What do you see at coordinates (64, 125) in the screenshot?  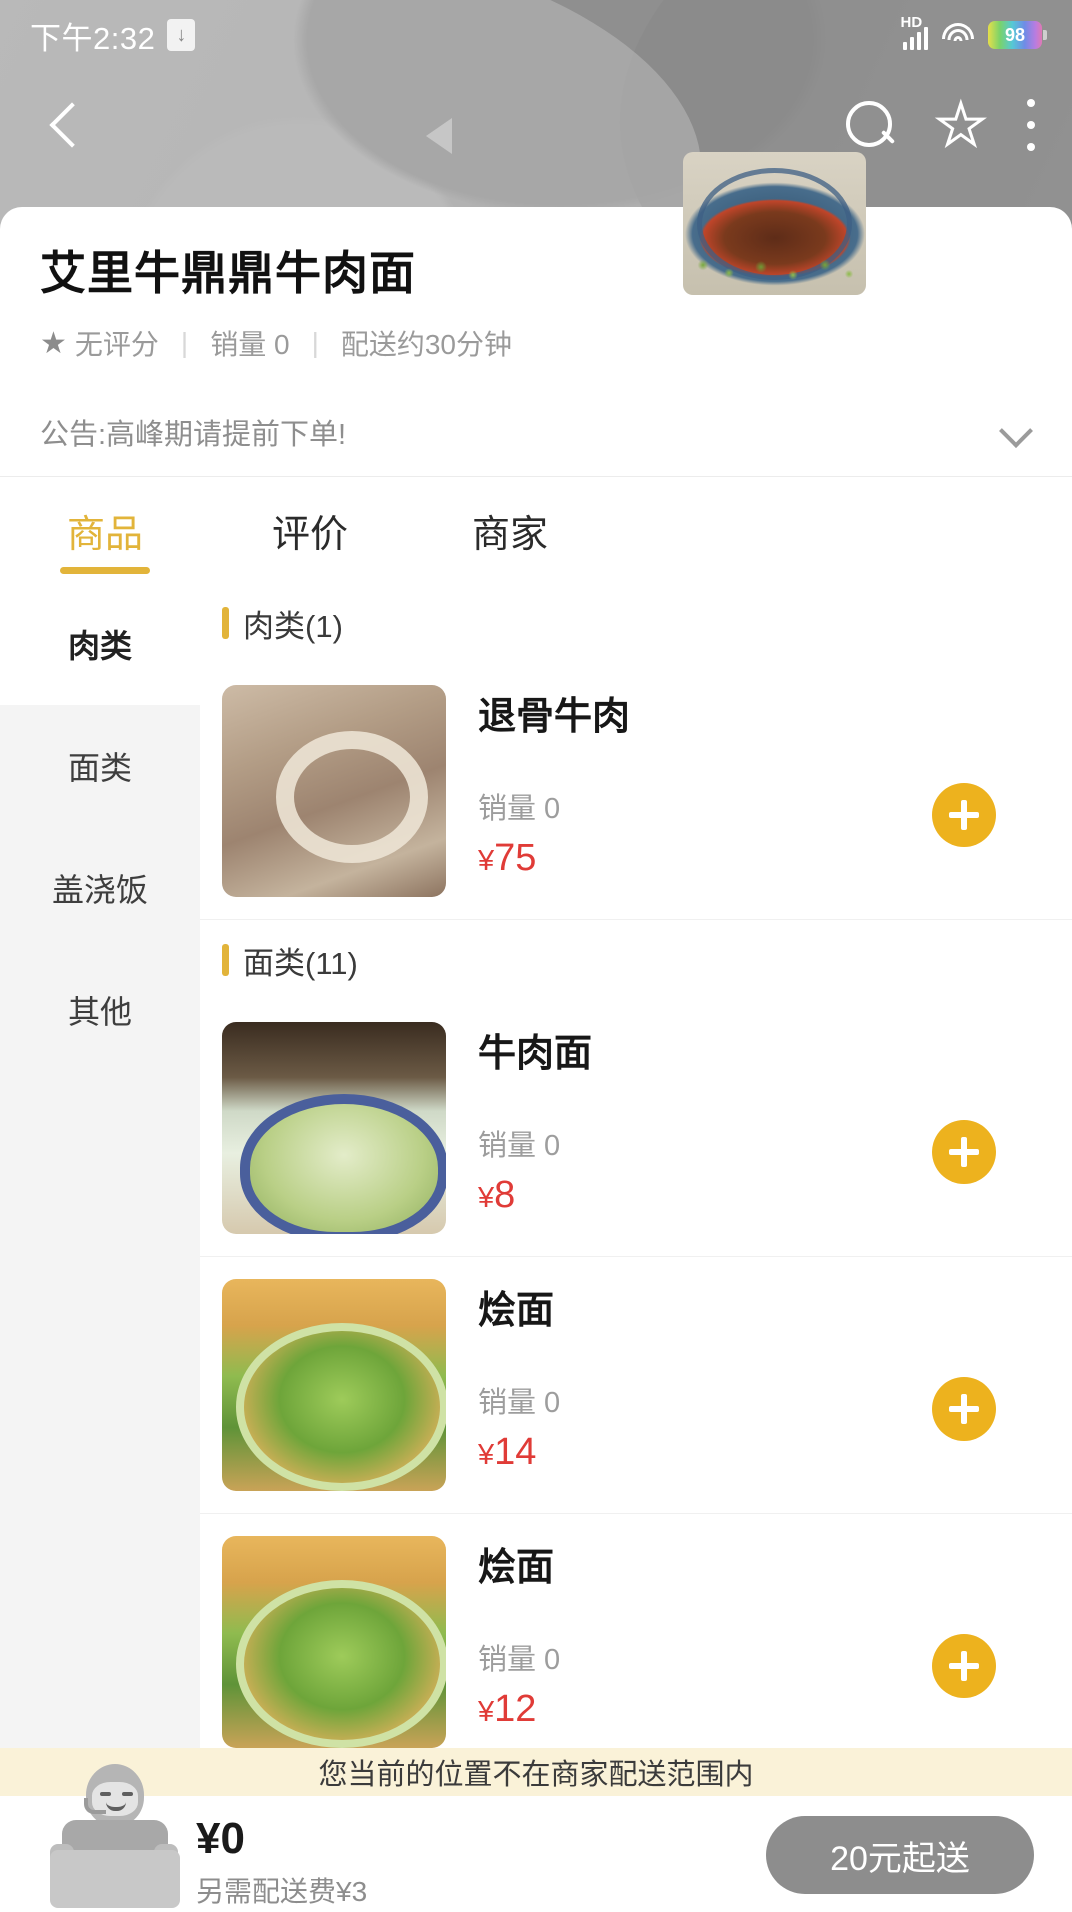 I see `back-arrow-icon` at bounding box center [64, 125].